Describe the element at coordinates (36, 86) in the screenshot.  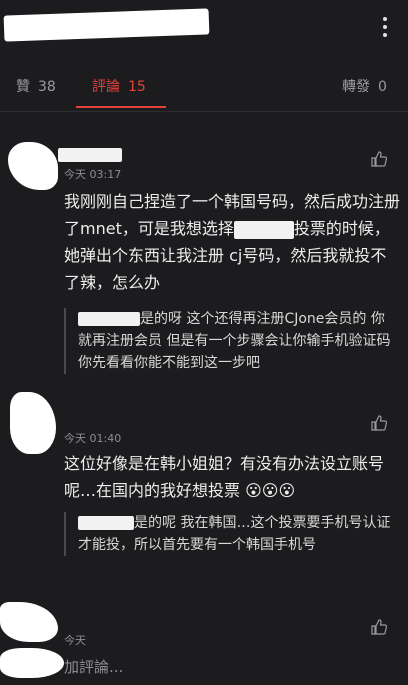
I see `tab-likes: 贊 38` at that location.